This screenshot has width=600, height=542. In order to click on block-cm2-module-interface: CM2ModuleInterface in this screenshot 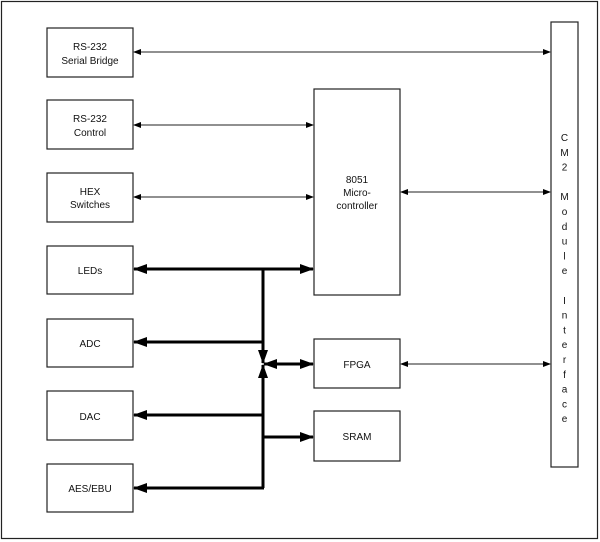, I will do `click(564, 244)`.